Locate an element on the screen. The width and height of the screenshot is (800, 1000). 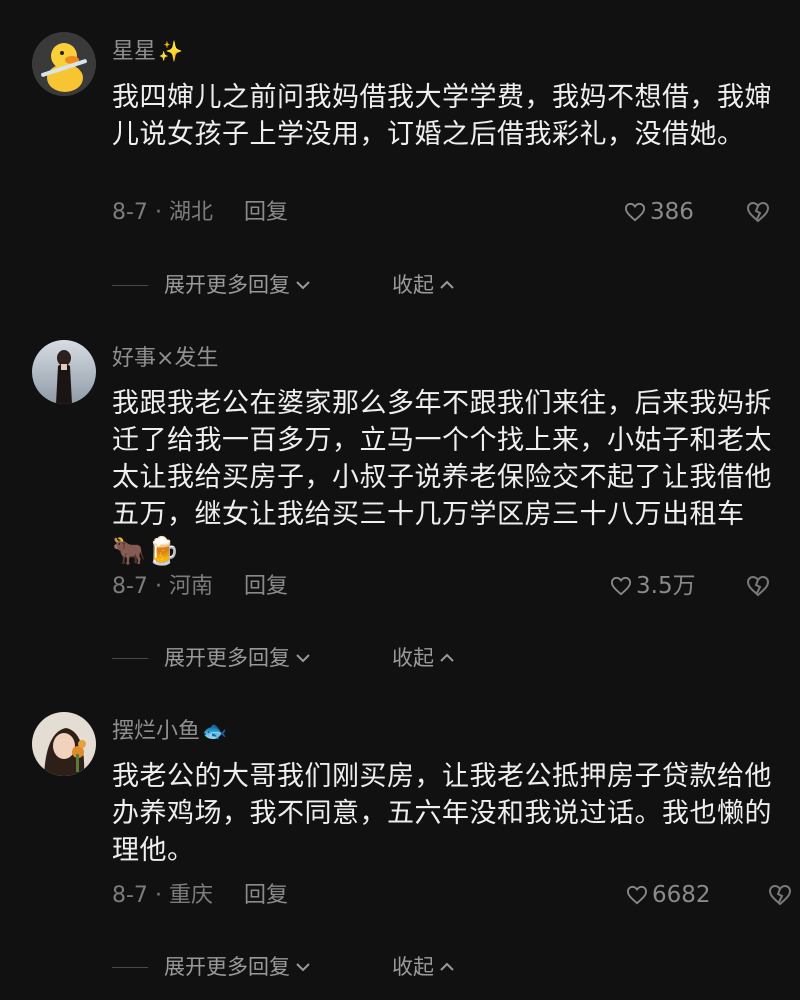
username: 星星 ✨ is located at coordinates (147, 51).